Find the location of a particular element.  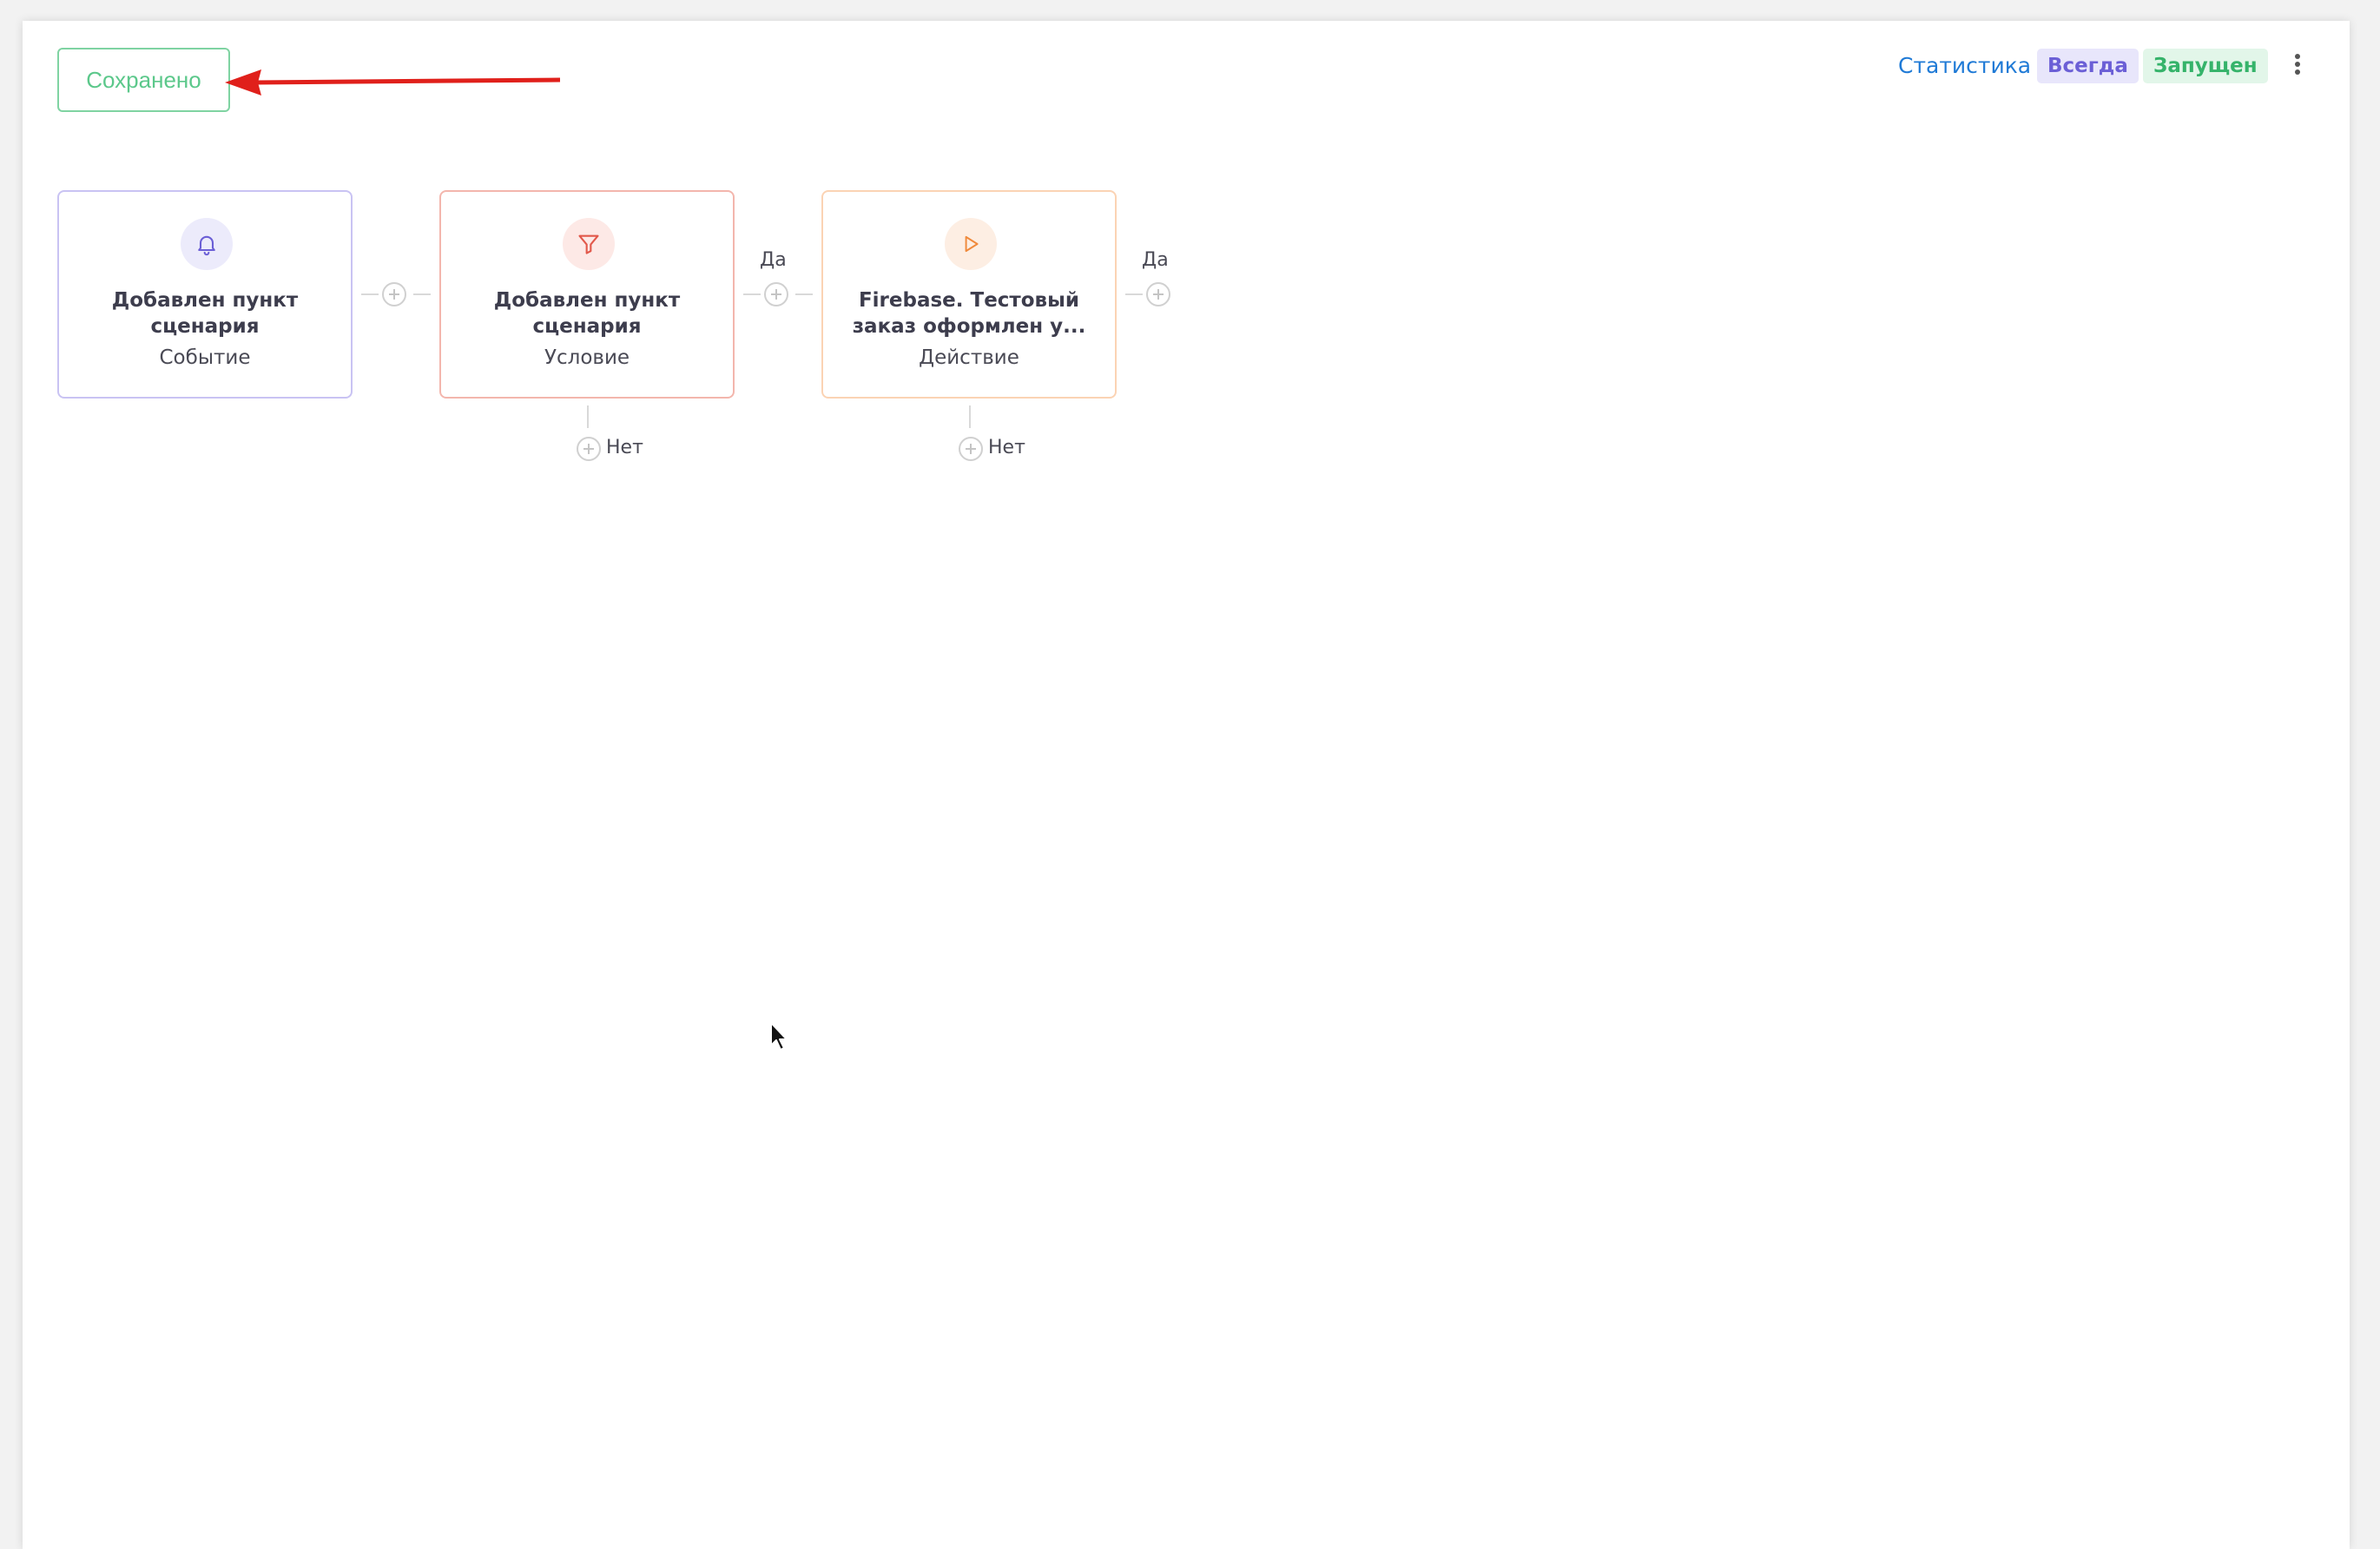

node-type: Действие is located at coordinates (969, 357).